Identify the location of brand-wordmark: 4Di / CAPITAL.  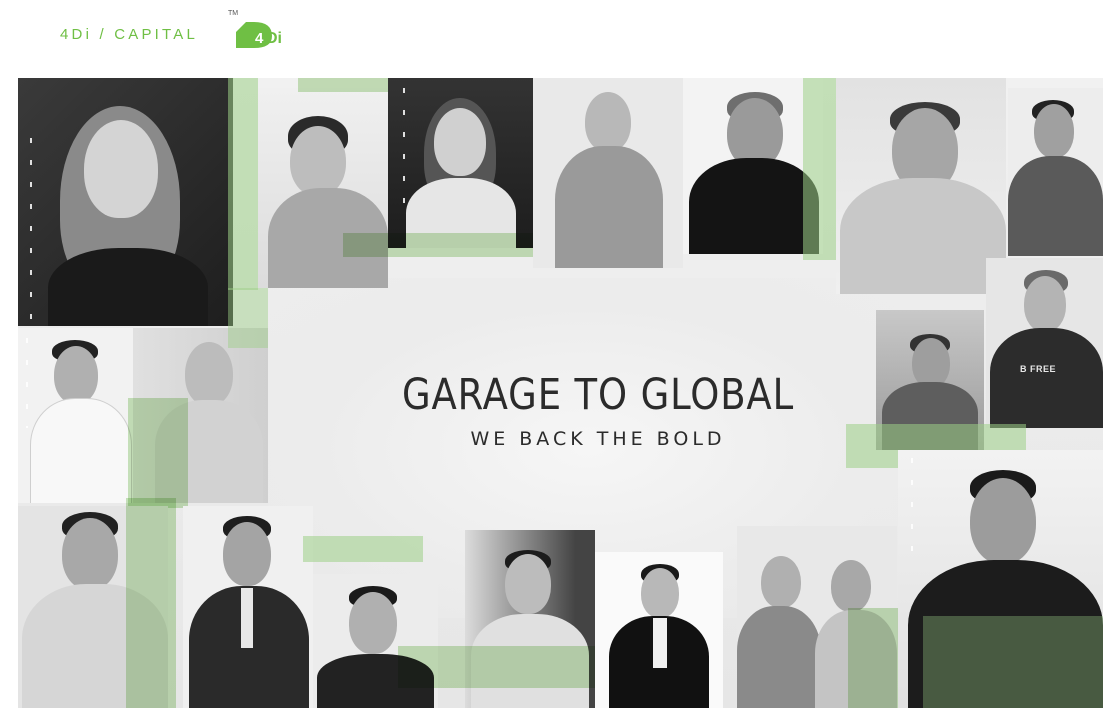
(129, 34).